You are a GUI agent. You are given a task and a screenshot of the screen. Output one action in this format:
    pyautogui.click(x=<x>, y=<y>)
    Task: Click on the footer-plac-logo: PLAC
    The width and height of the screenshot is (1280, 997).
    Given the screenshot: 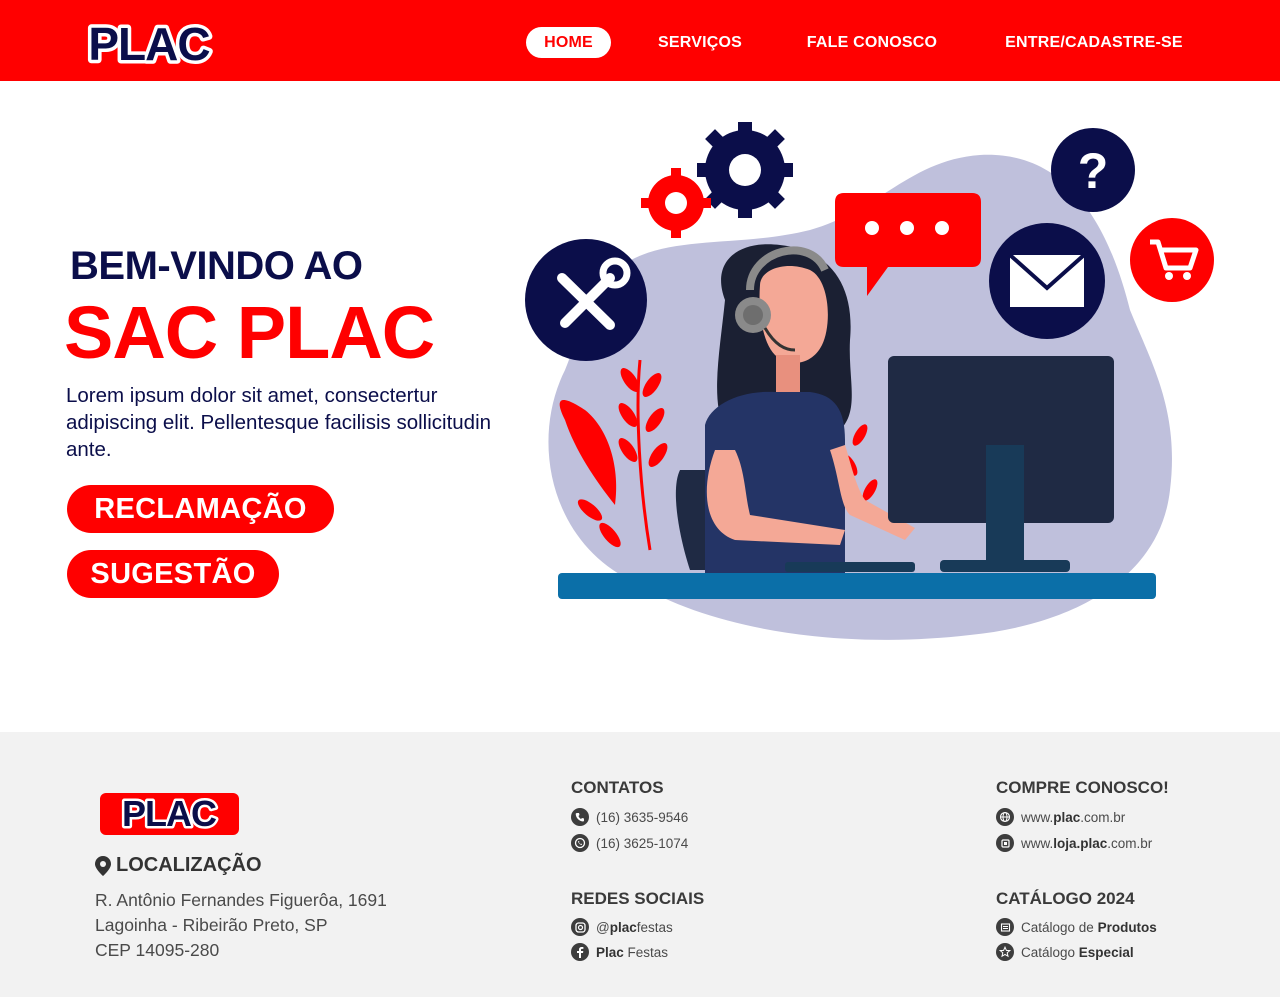 What is the action you would take?
    pyautogui.click(x=169, y=814)
    